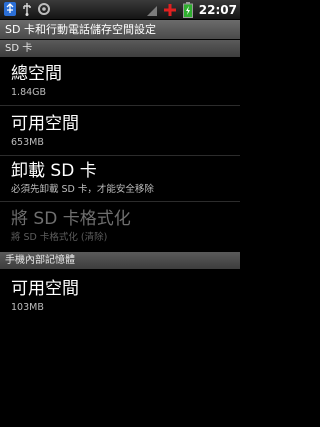  I want to click on usb-icon, so click(10, 9).